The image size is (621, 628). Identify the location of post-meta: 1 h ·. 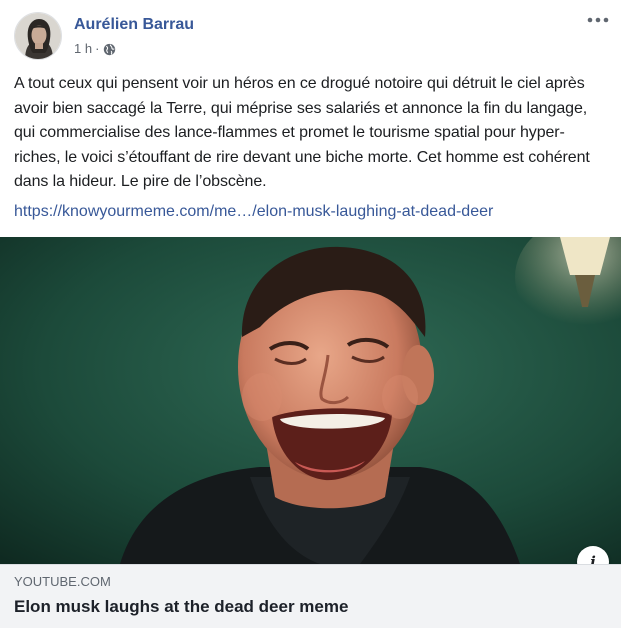
(95, 49).